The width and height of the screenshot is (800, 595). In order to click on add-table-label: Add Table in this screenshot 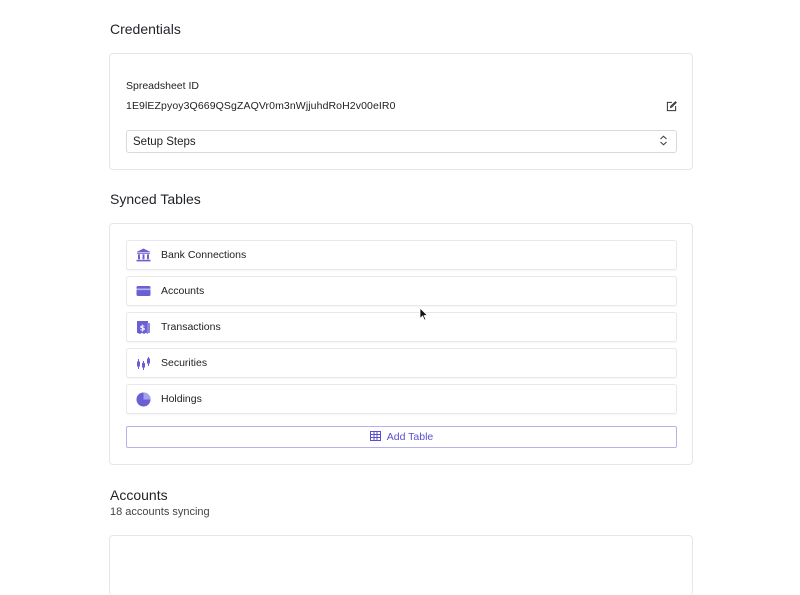, I will do `click(410, 437)`.